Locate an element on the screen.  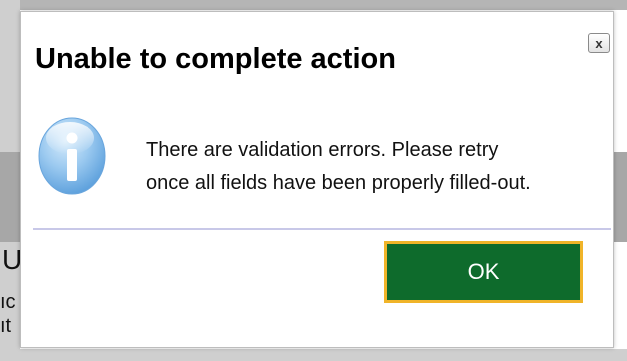
ok-button: OK is located at coordinates (483, 272).